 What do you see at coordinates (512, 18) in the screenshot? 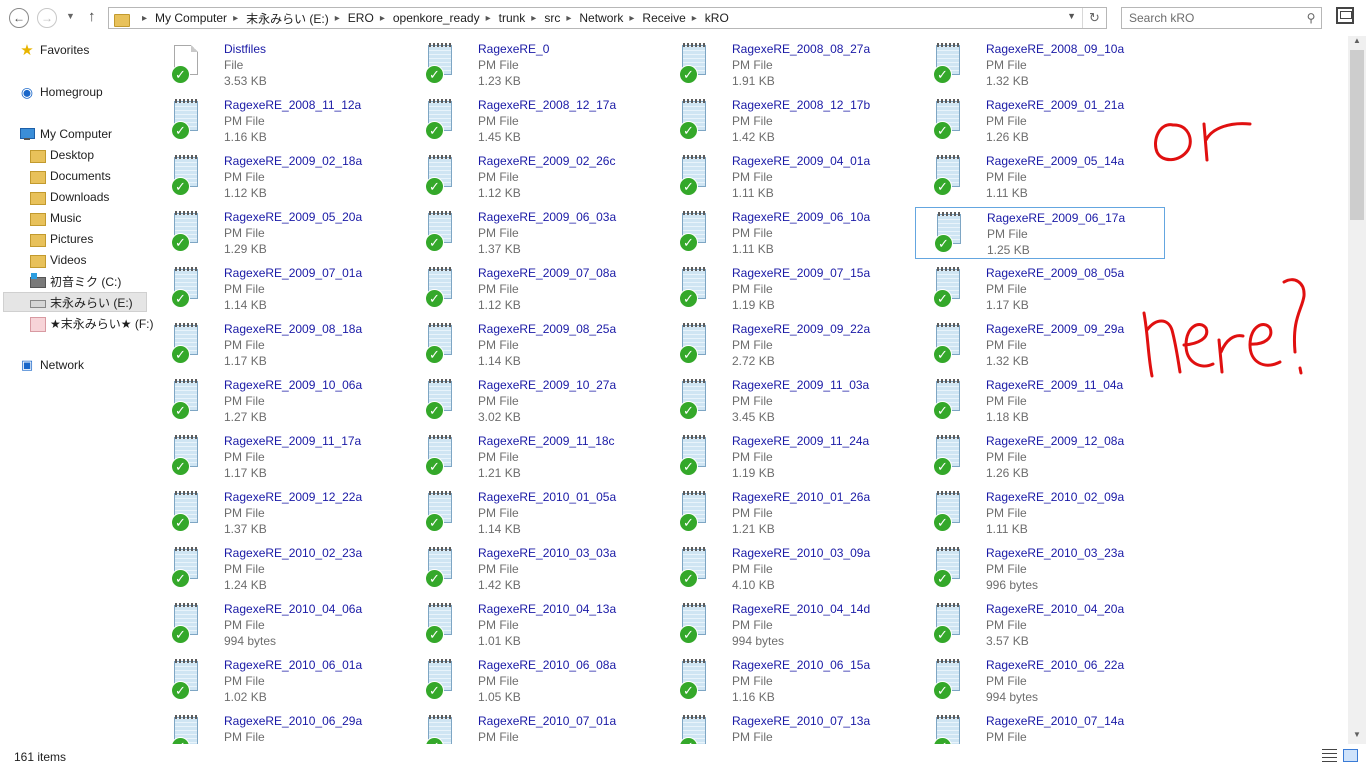
I see `breadcrumb-trunk: trunk` at bounding box center [512, 18].